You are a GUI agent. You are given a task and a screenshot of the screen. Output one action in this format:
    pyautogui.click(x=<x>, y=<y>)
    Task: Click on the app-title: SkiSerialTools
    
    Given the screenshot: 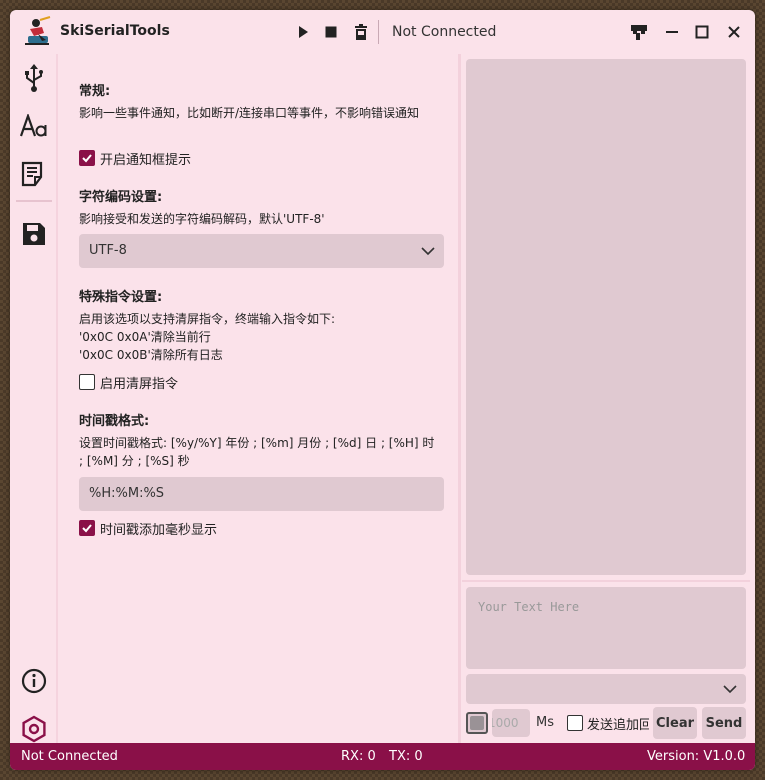 What is the action you would take?
    pyautogui.click(x=115, y=31)
    